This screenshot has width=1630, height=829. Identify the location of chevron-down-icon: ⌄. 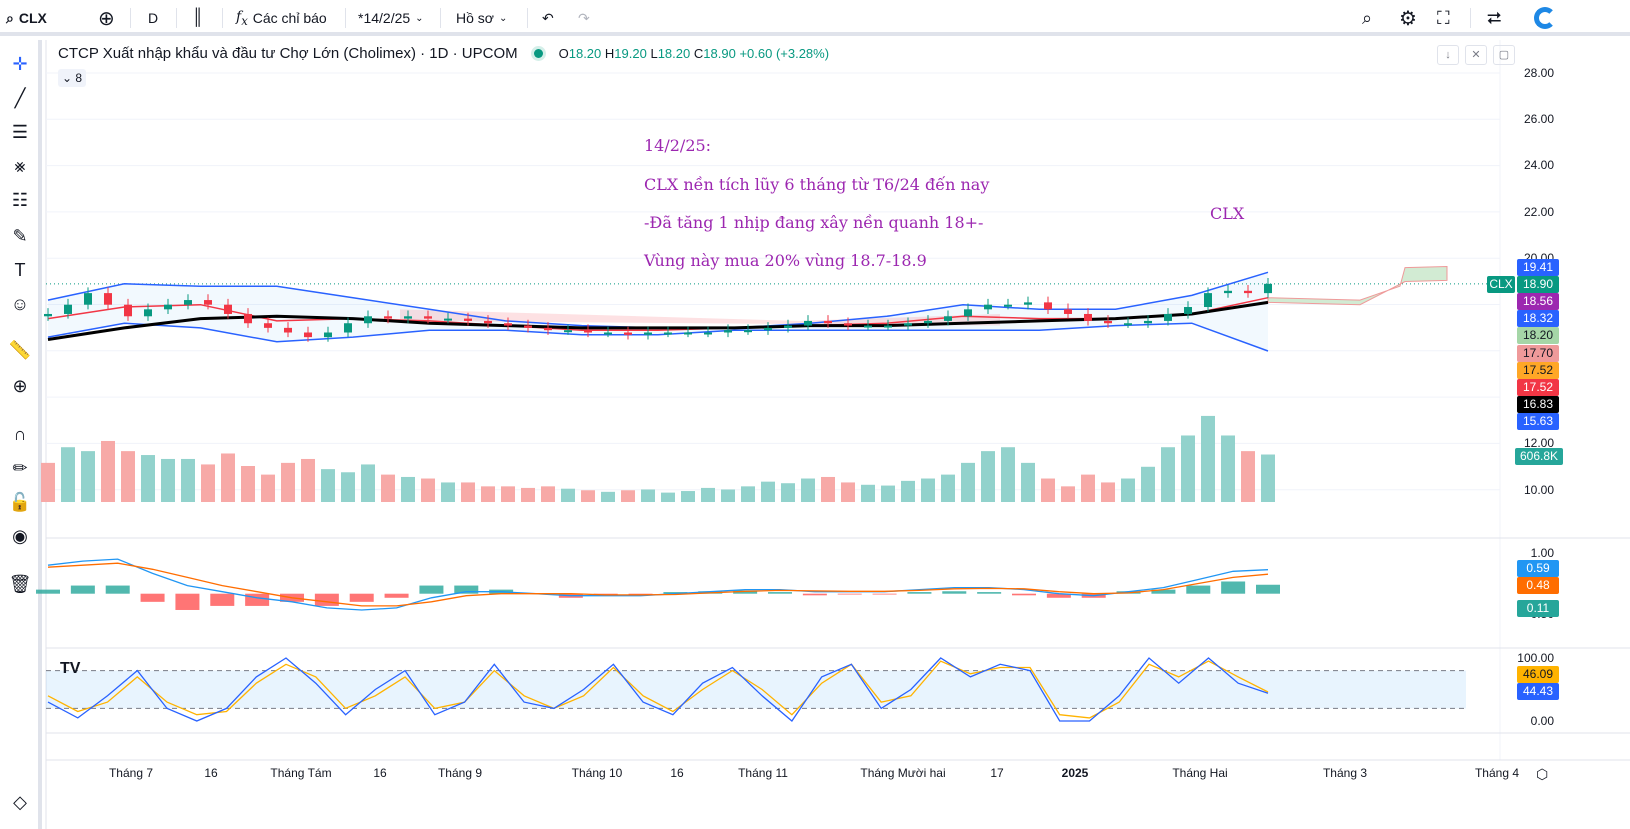
(67, 78).